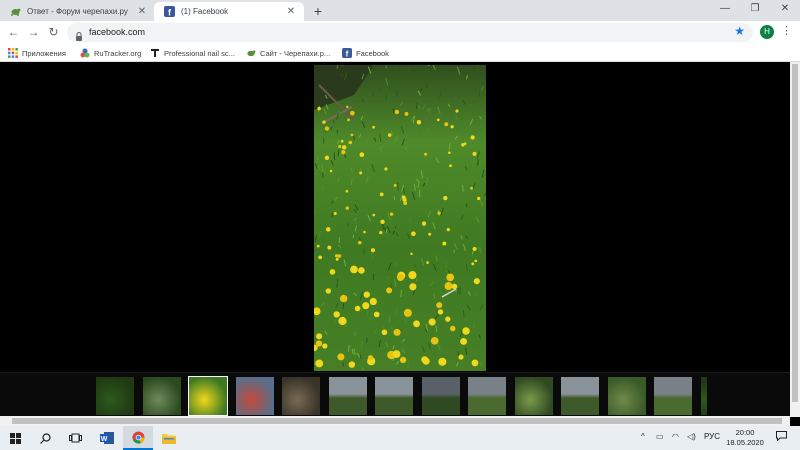 The width and height of the screenshot is (800, 450). What do you see at coordinates (301, 396) in the screenshot?
I see `thumbnail-garden-rocks` at bounding box center [301, 396].